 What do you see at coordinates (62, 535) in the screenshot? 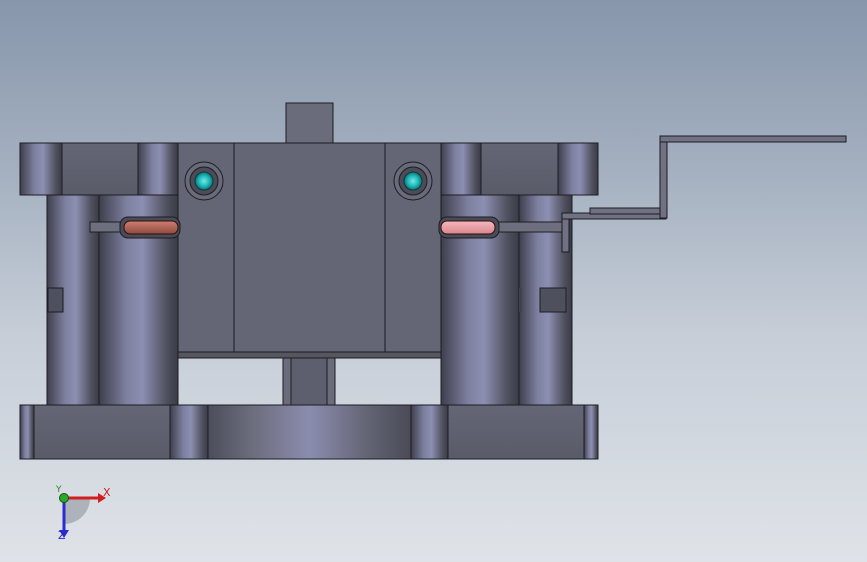
I see `z-axis-label: Z` at bounding box center [62, 535].